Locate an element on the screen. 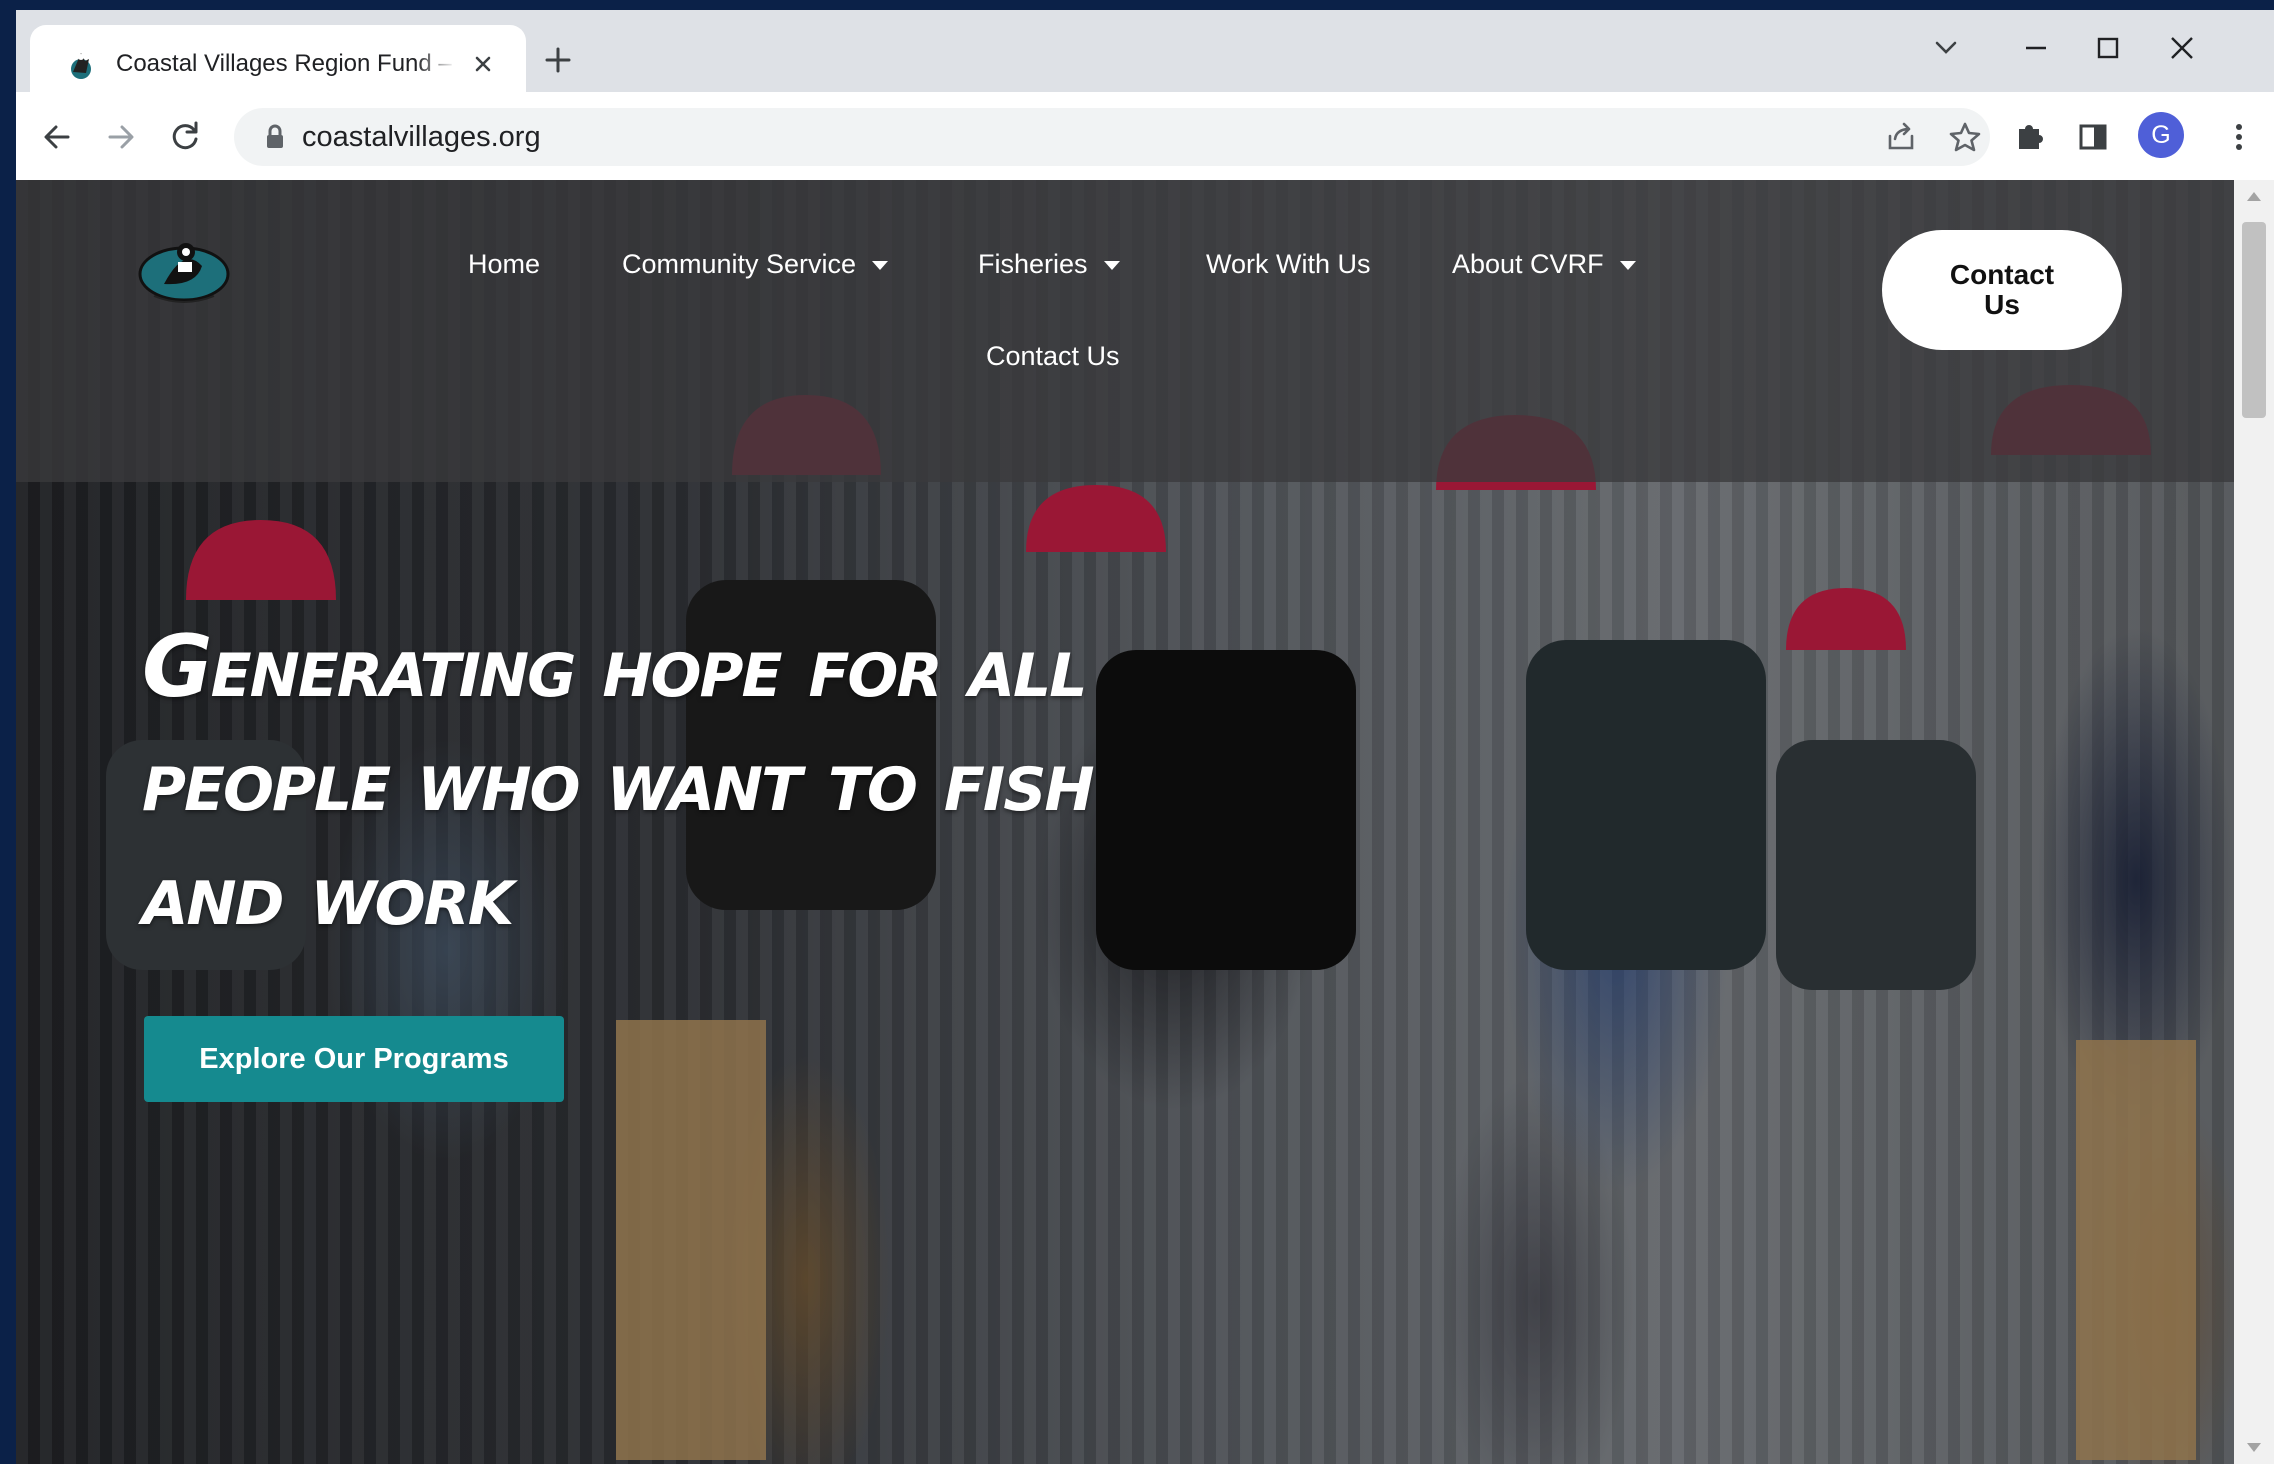  nav-home: Home is located at coordinates (504, 264).